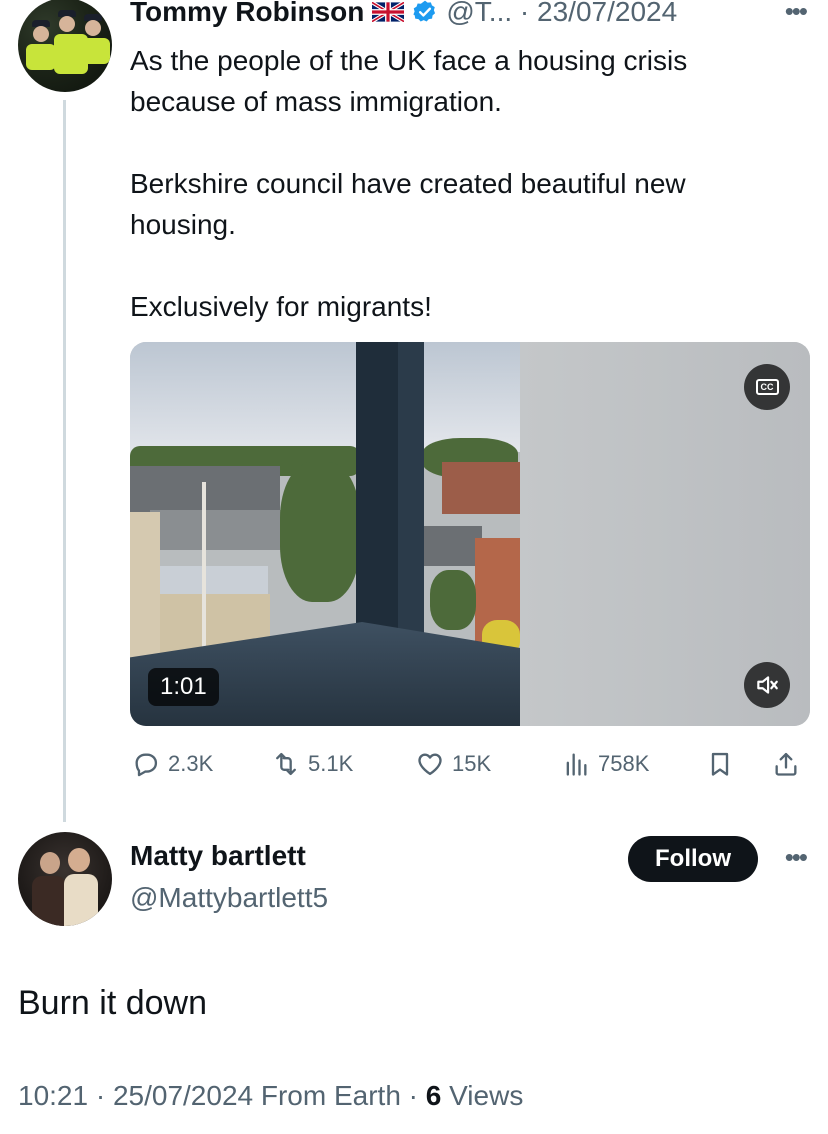  Describe the element at coordinates (561, 14) in the screenshot. I see `author-handle-and-date: @T... · 23/07/2024` at that location.